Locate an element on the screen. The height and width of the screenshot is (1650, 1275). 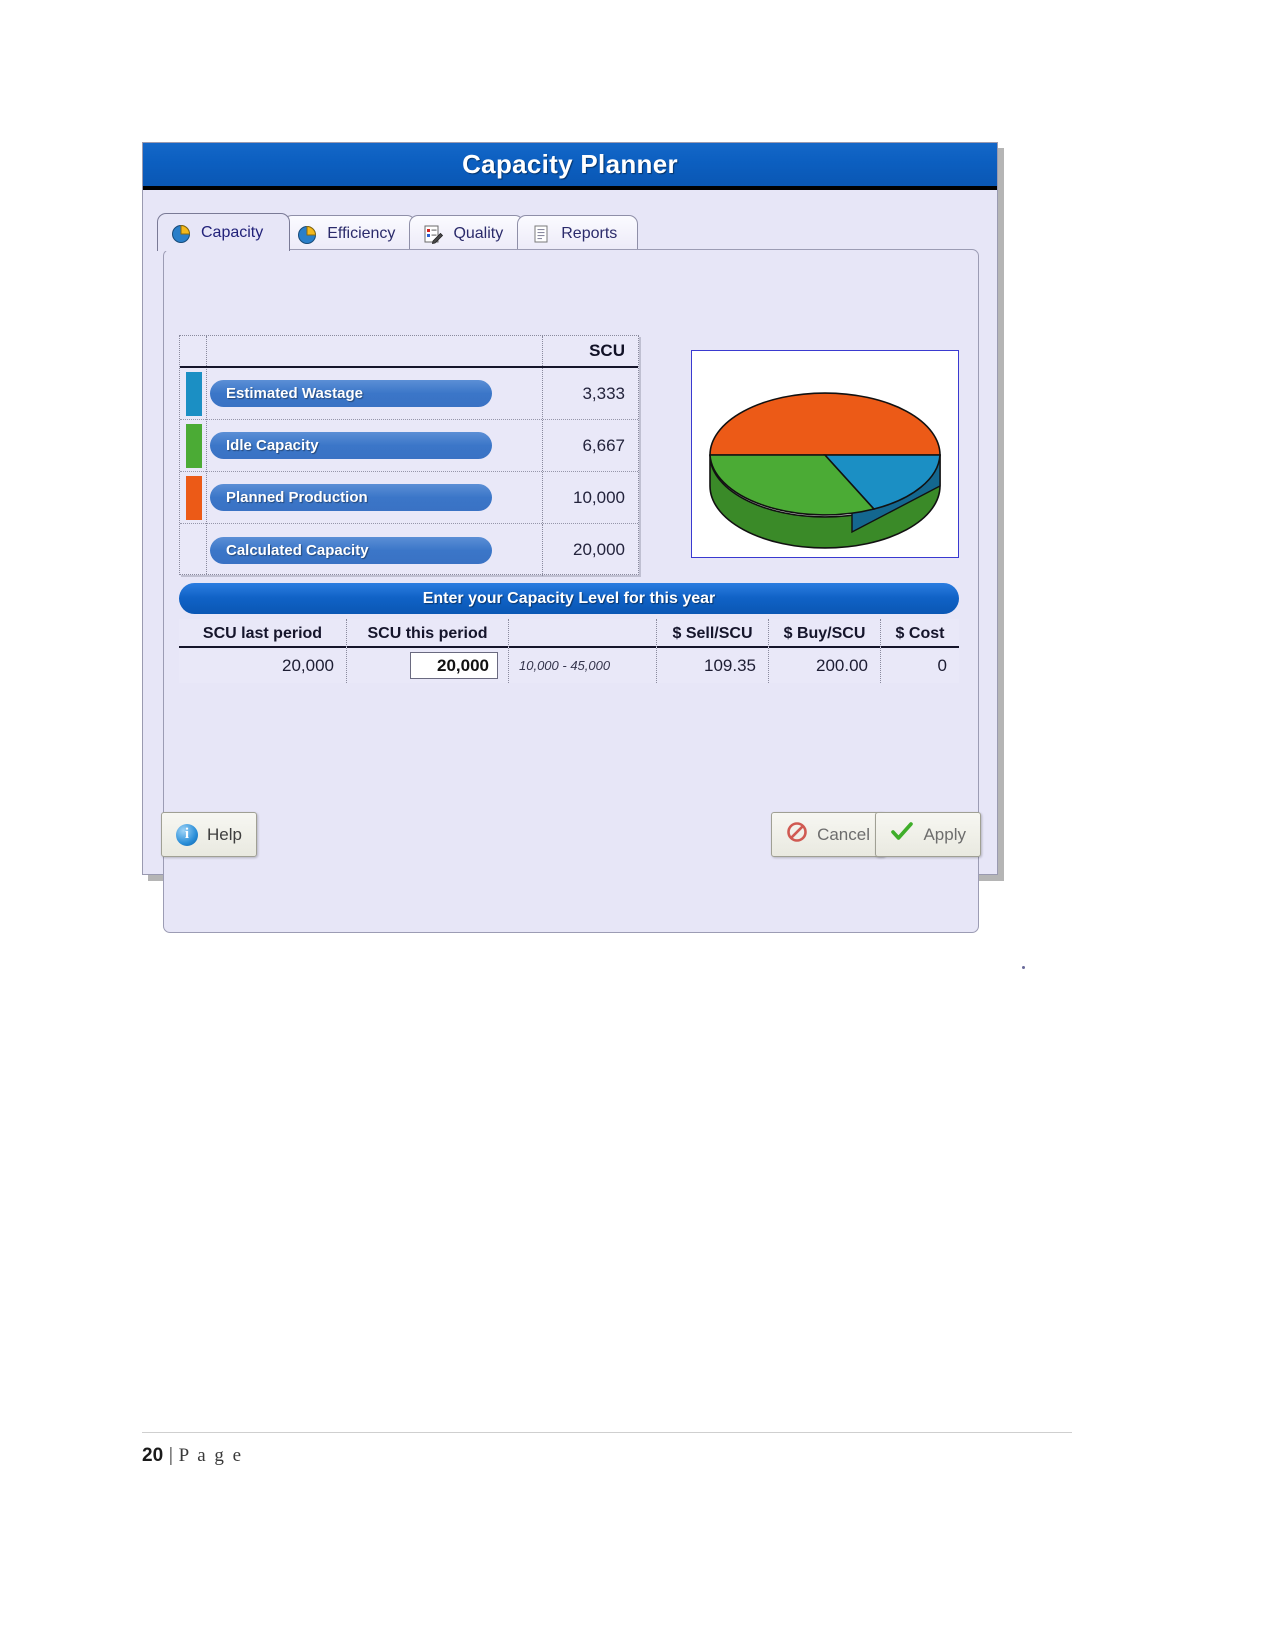
checkmark-icon is located at coordinates (902, 834).